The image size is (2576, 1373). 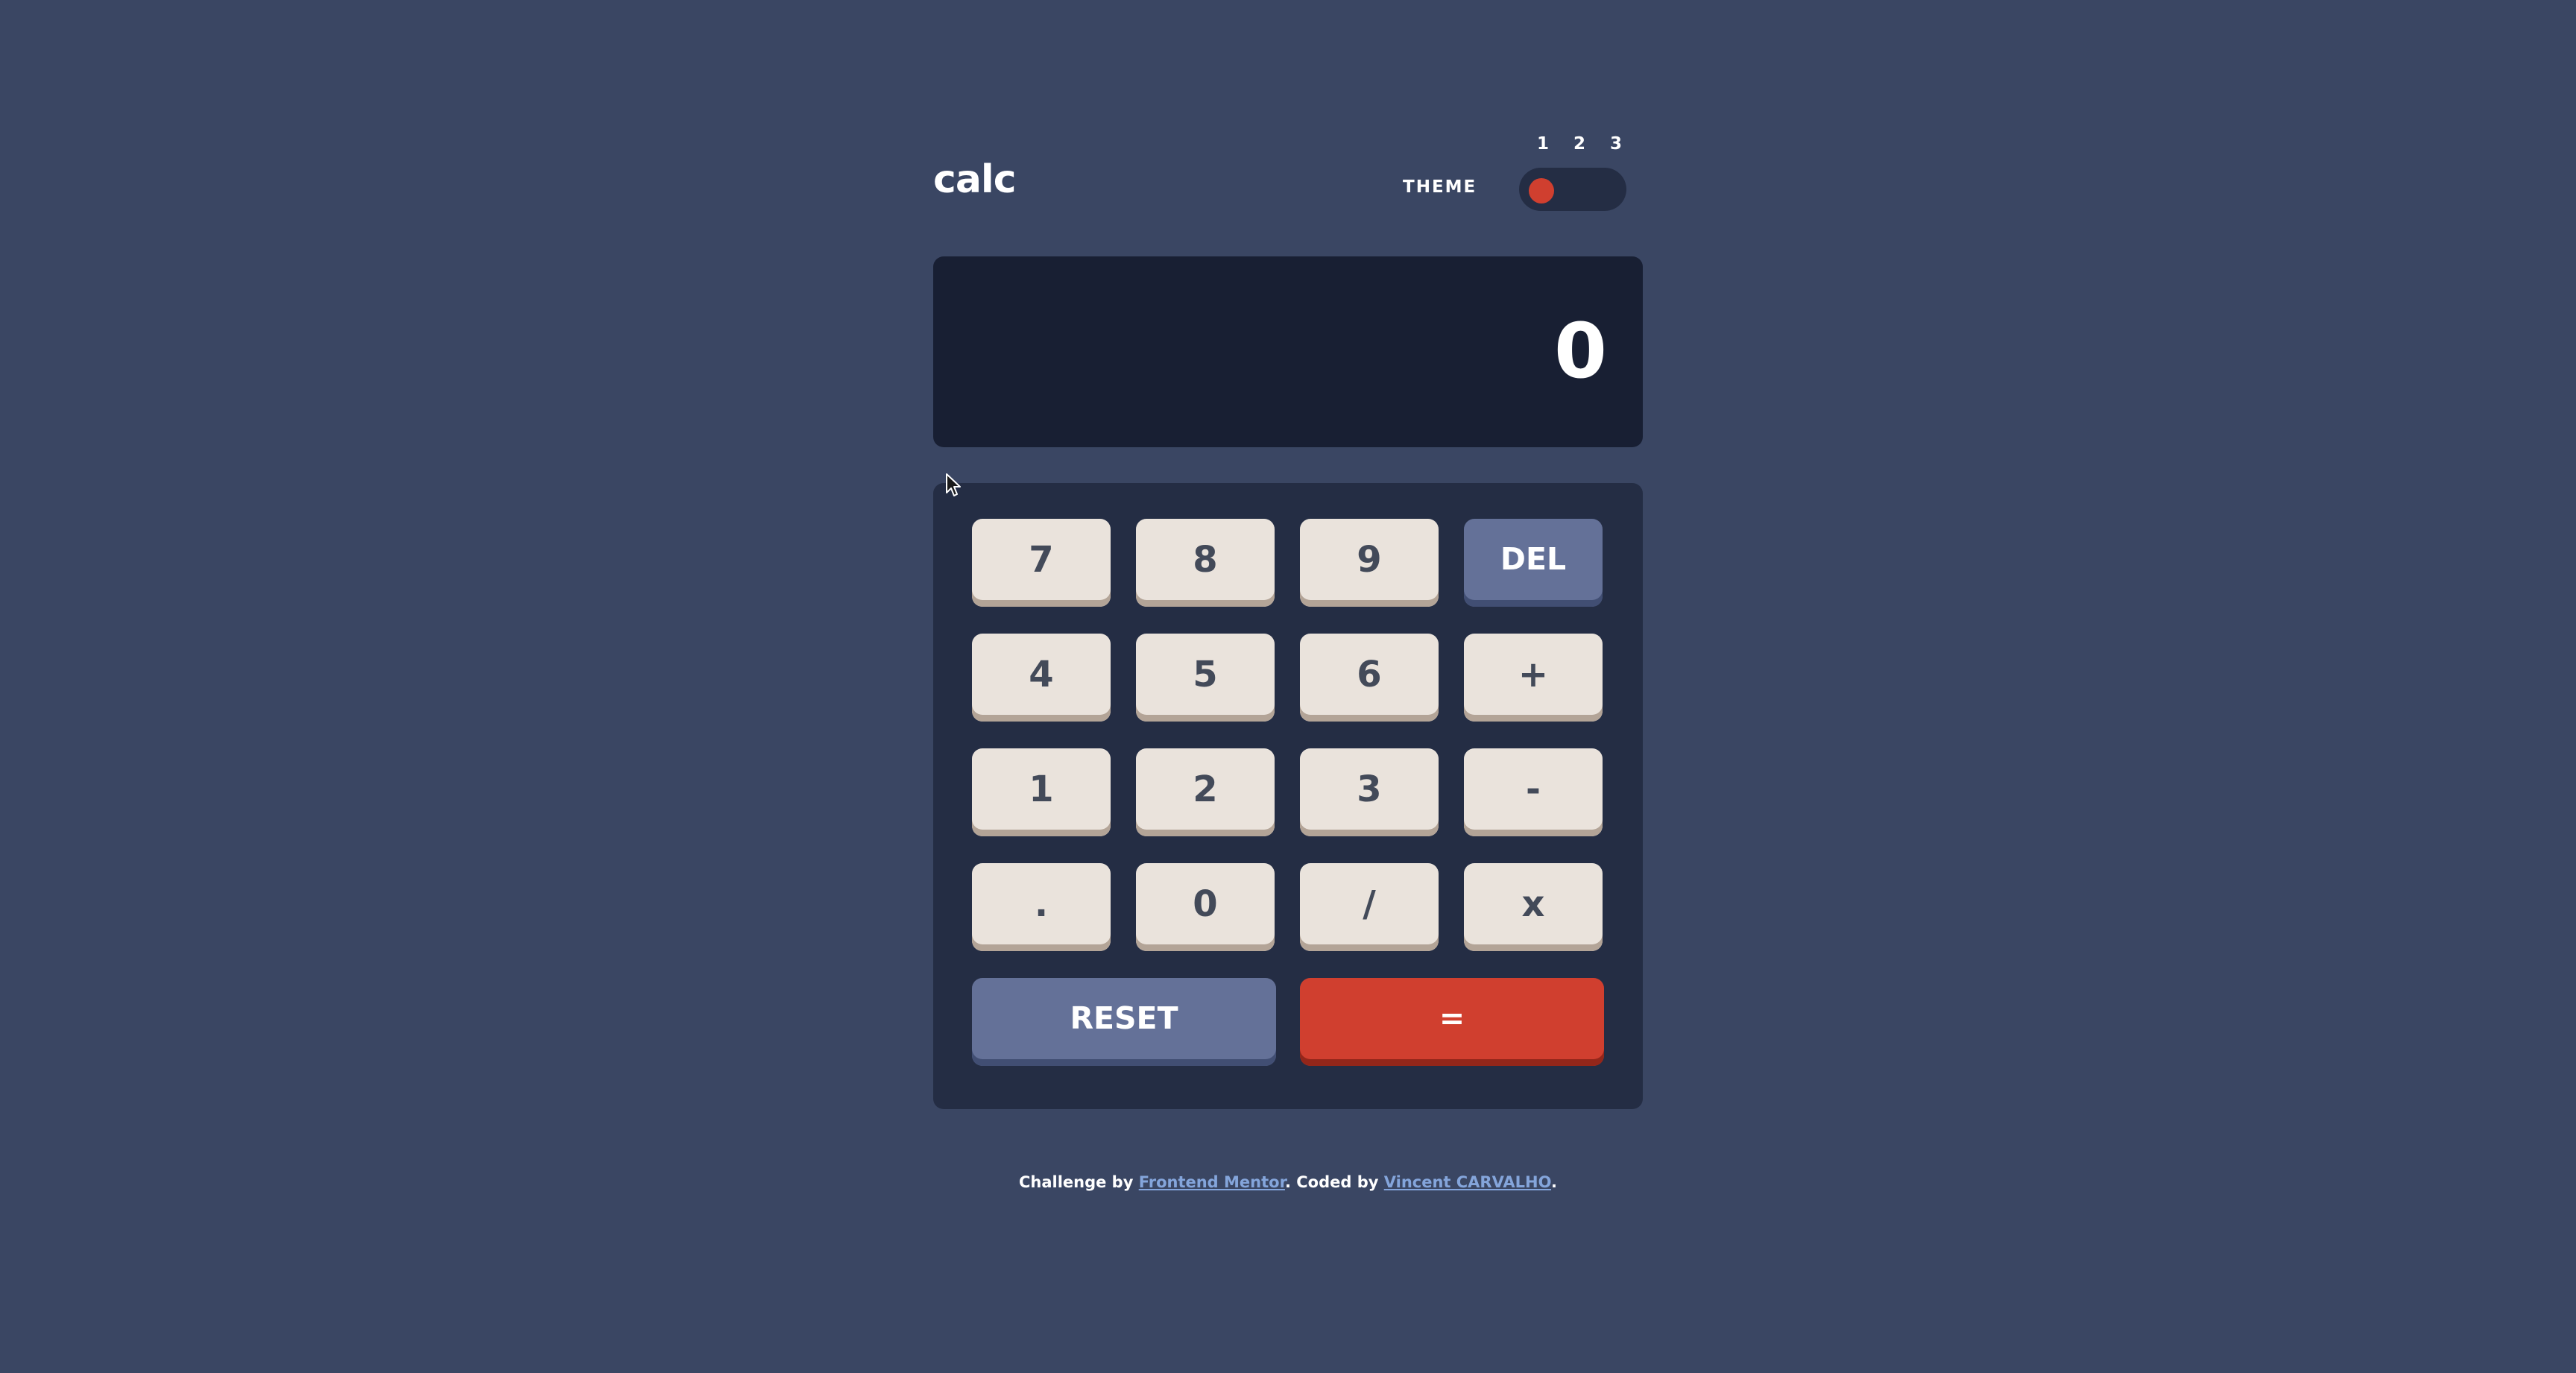 I want to click on theme-toggle-knob, so click(x=1542, y=190).